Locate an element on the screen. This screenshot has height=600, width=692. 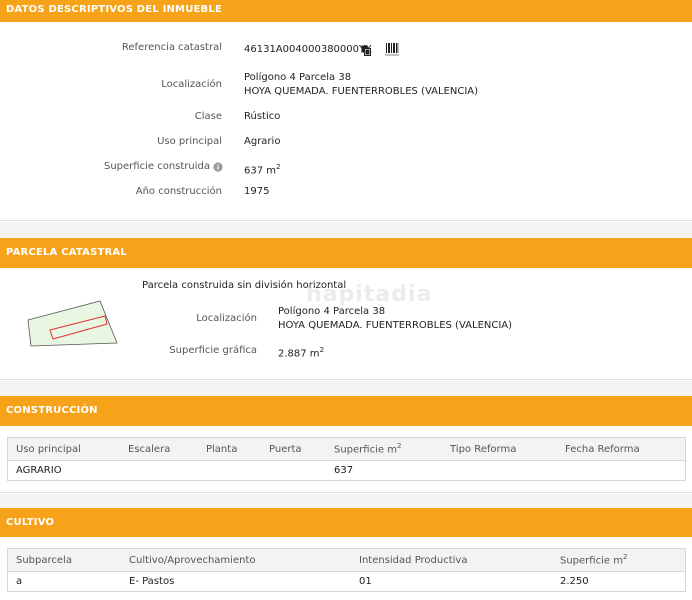
sup-value: 637 m2 is located at coordinates (262, 169).